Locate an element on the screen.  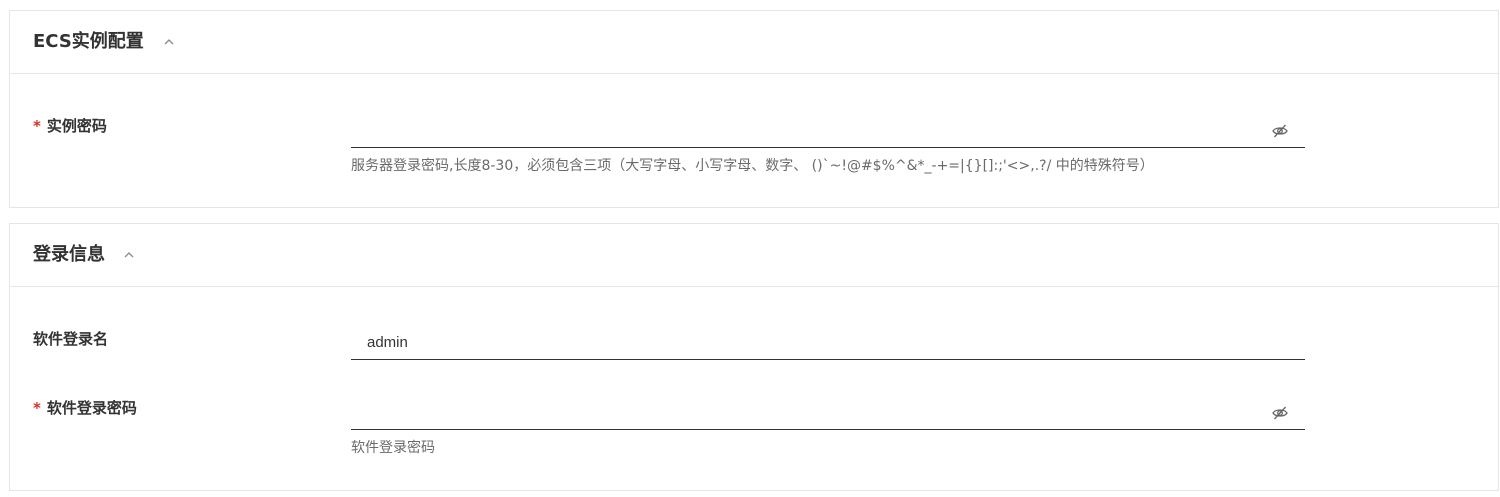
software-password-help: 软件登录密码 is located at coordinates (393, 448).